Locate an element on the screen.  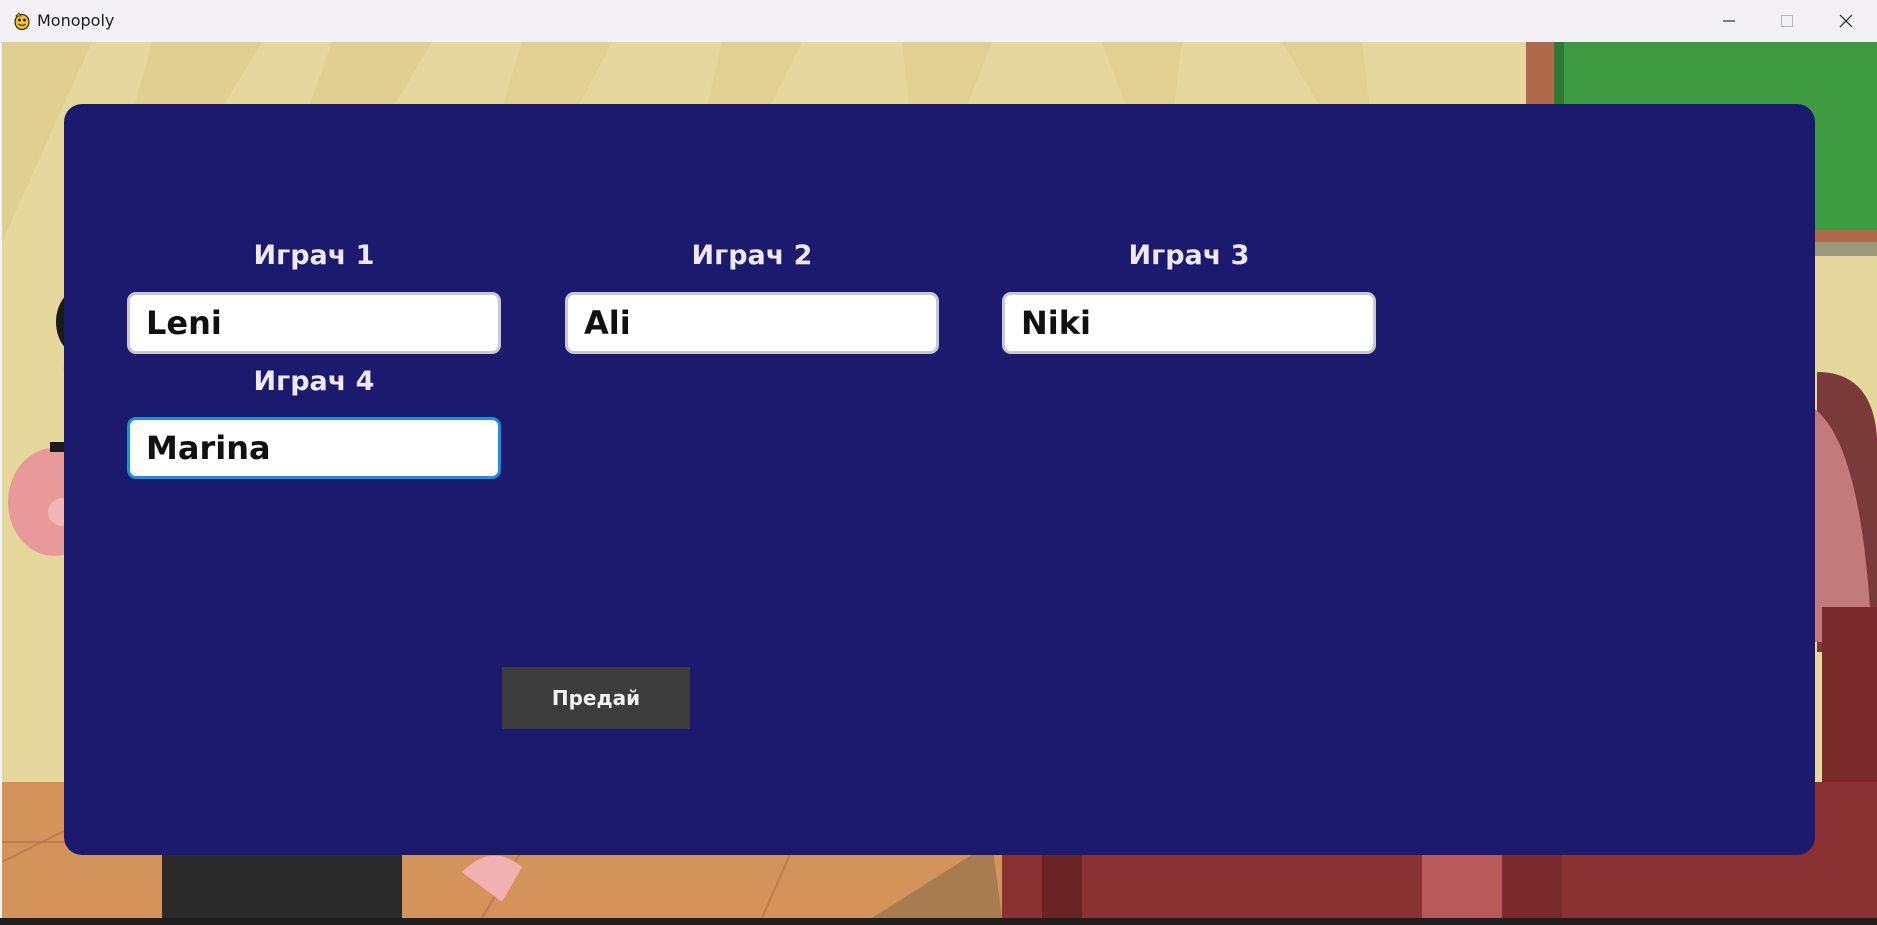
player-2-label: Играч 2 is located at coordinates (752, 255).